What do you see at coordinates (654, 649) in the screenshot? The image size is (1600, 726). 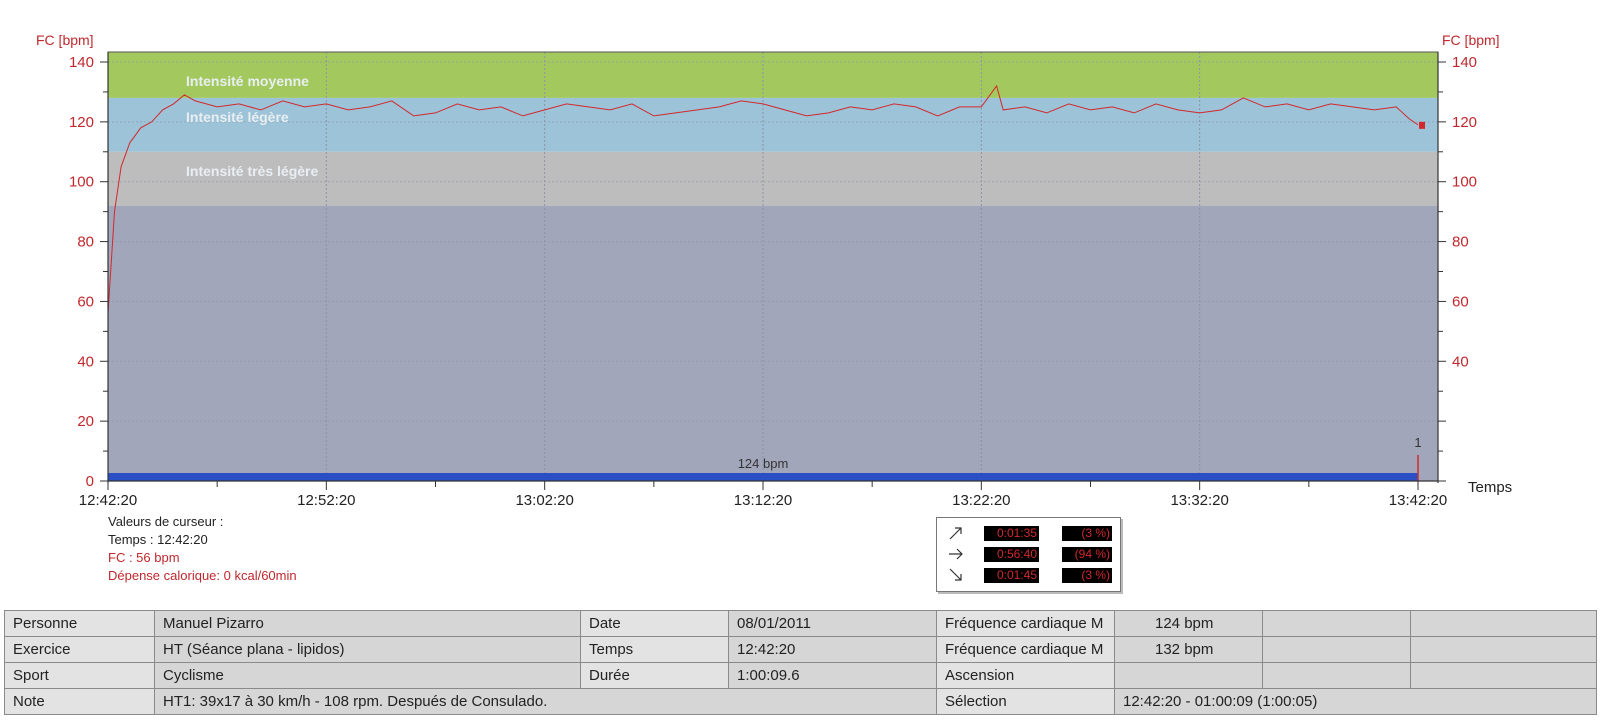 I see `info-cell: Temps` at bounding box center [654, 649].